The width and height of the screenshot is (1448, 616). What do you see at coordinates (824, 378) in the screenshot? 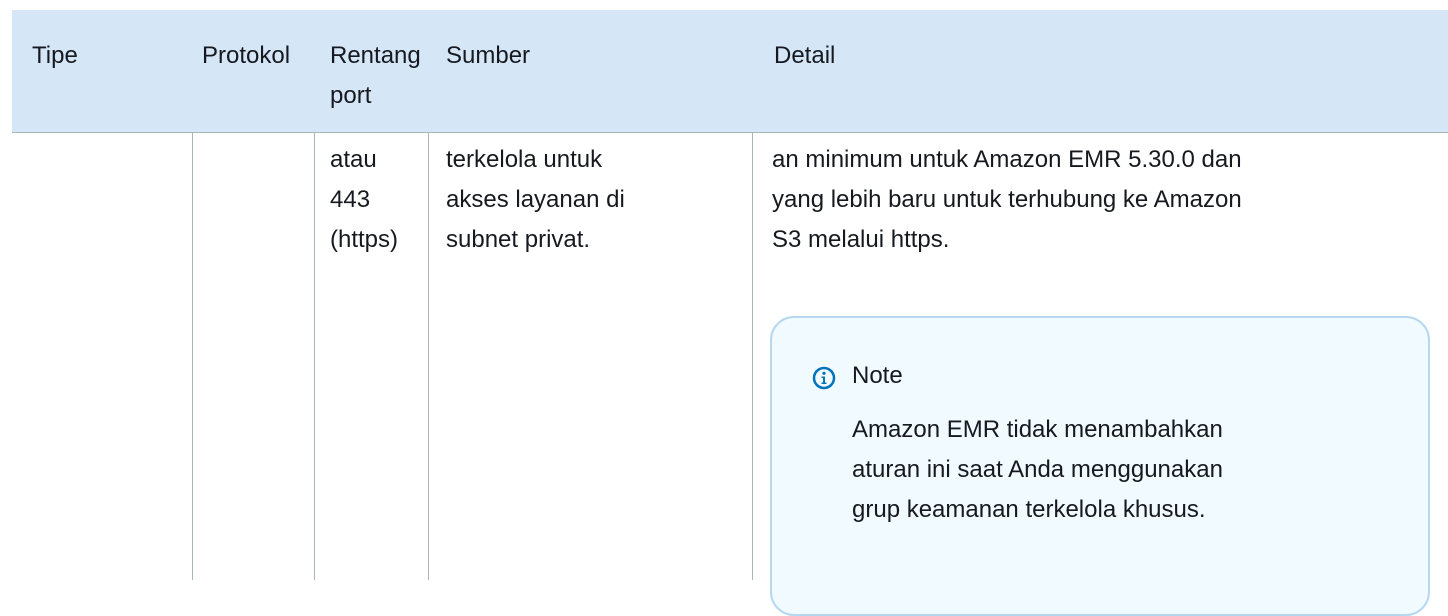
I see `info-icon` at bounding box center [824, 378].